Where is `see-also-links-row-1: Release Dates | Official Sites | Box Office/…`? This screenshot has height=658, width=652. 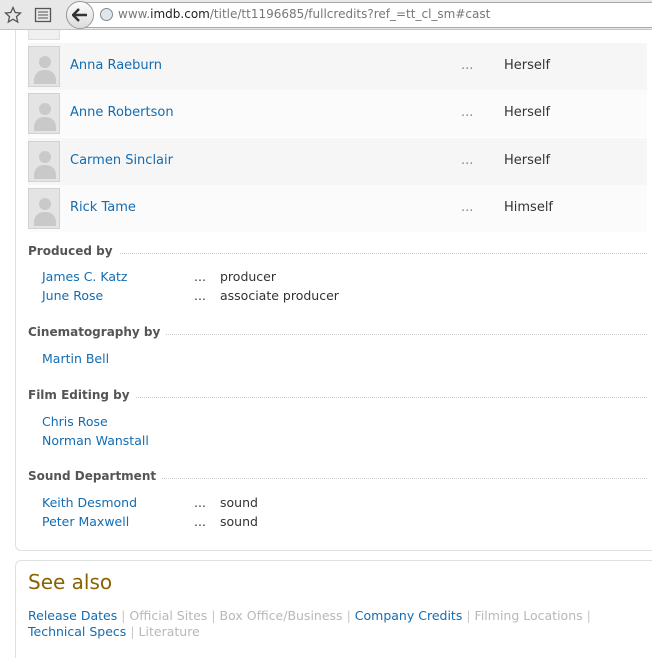
see-also-links-row-1: Release Dates | Official Sites | Box Office/… is located at coordinates (311, 615).